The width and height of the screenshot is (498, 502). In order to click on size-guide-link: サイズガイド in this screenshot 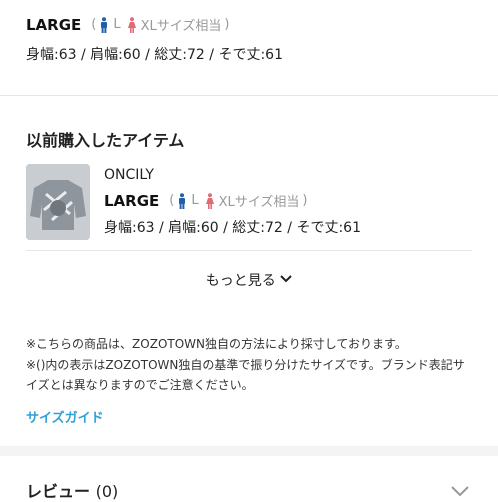, I will do `click(65, 416)`.